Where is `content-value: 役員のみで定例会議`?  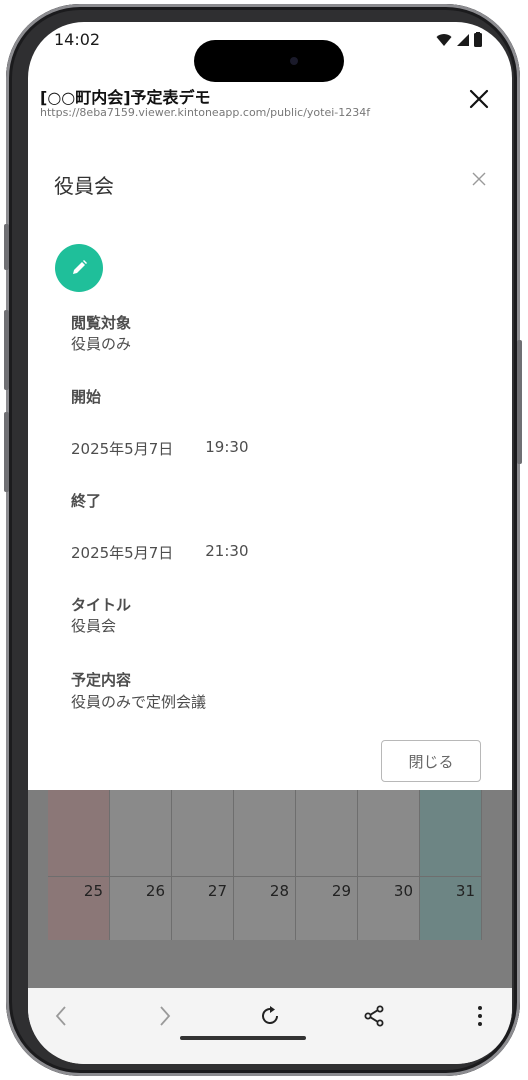
content-value: 役員のみで定例会議 is located at coordinates (139, 702).